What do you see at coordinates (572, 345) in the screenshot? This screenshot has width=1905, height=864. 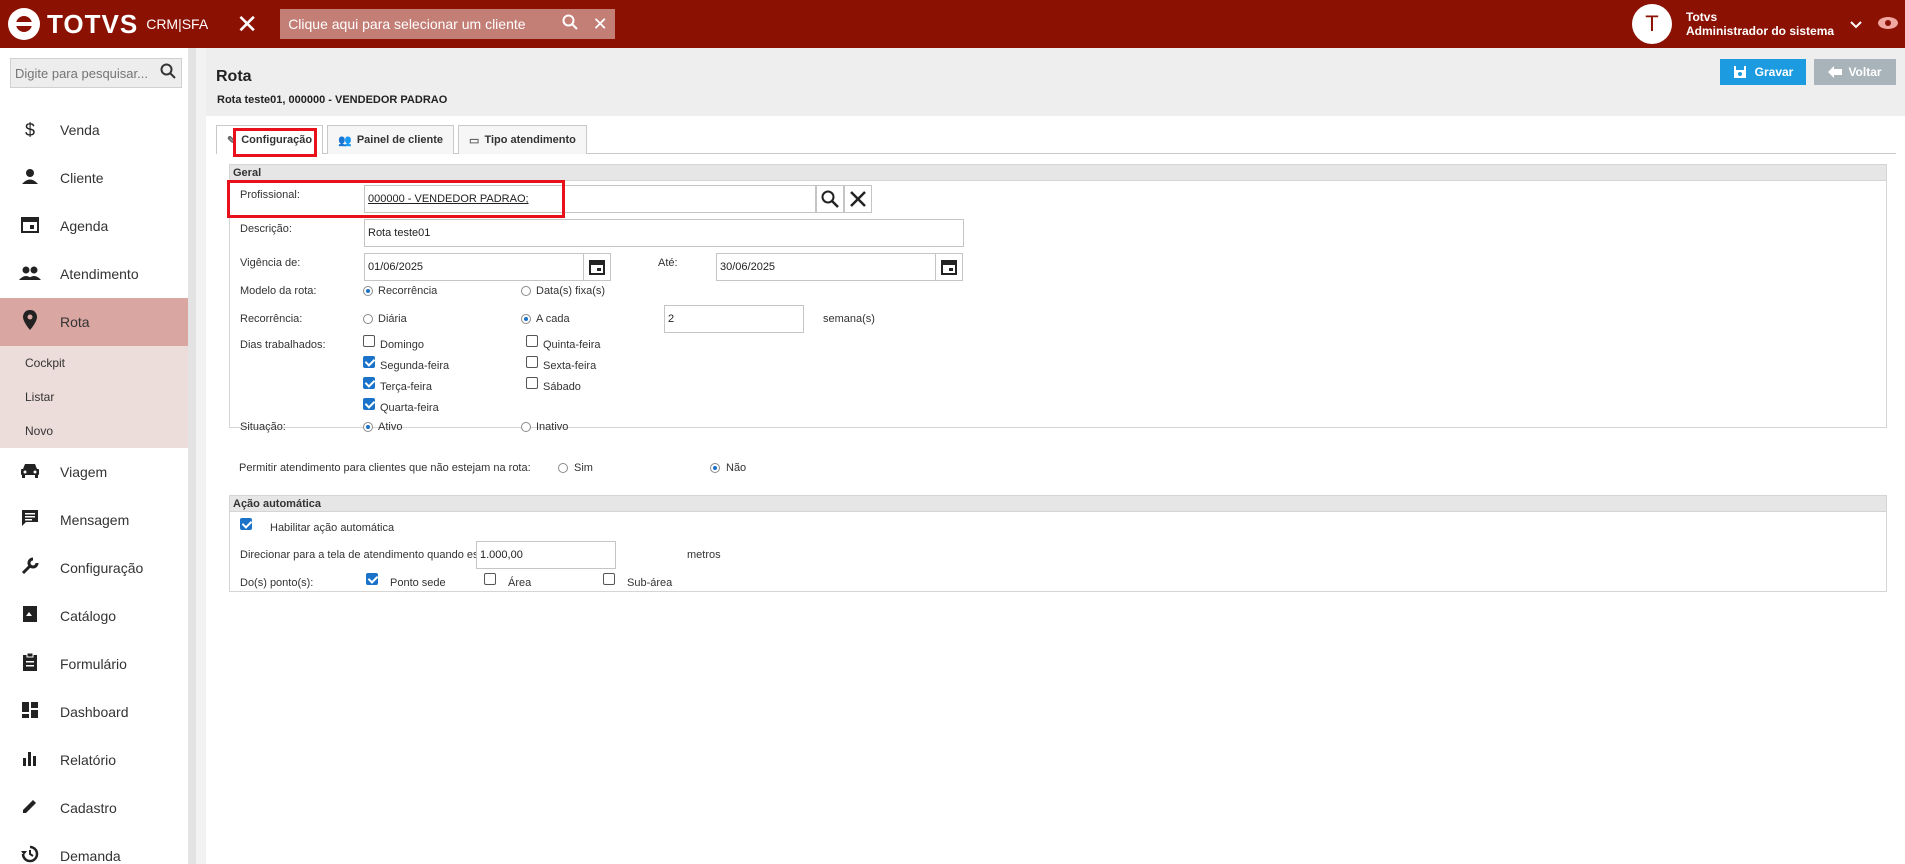 I see `quinta-label: Quinta-feira` at bounding box center [572, 345].